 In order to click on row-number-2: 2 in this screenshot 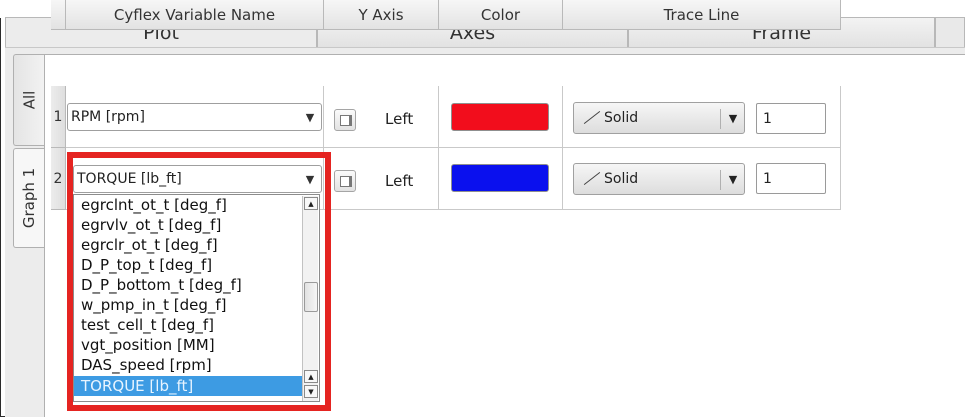, I will do `click(58, 179)`.